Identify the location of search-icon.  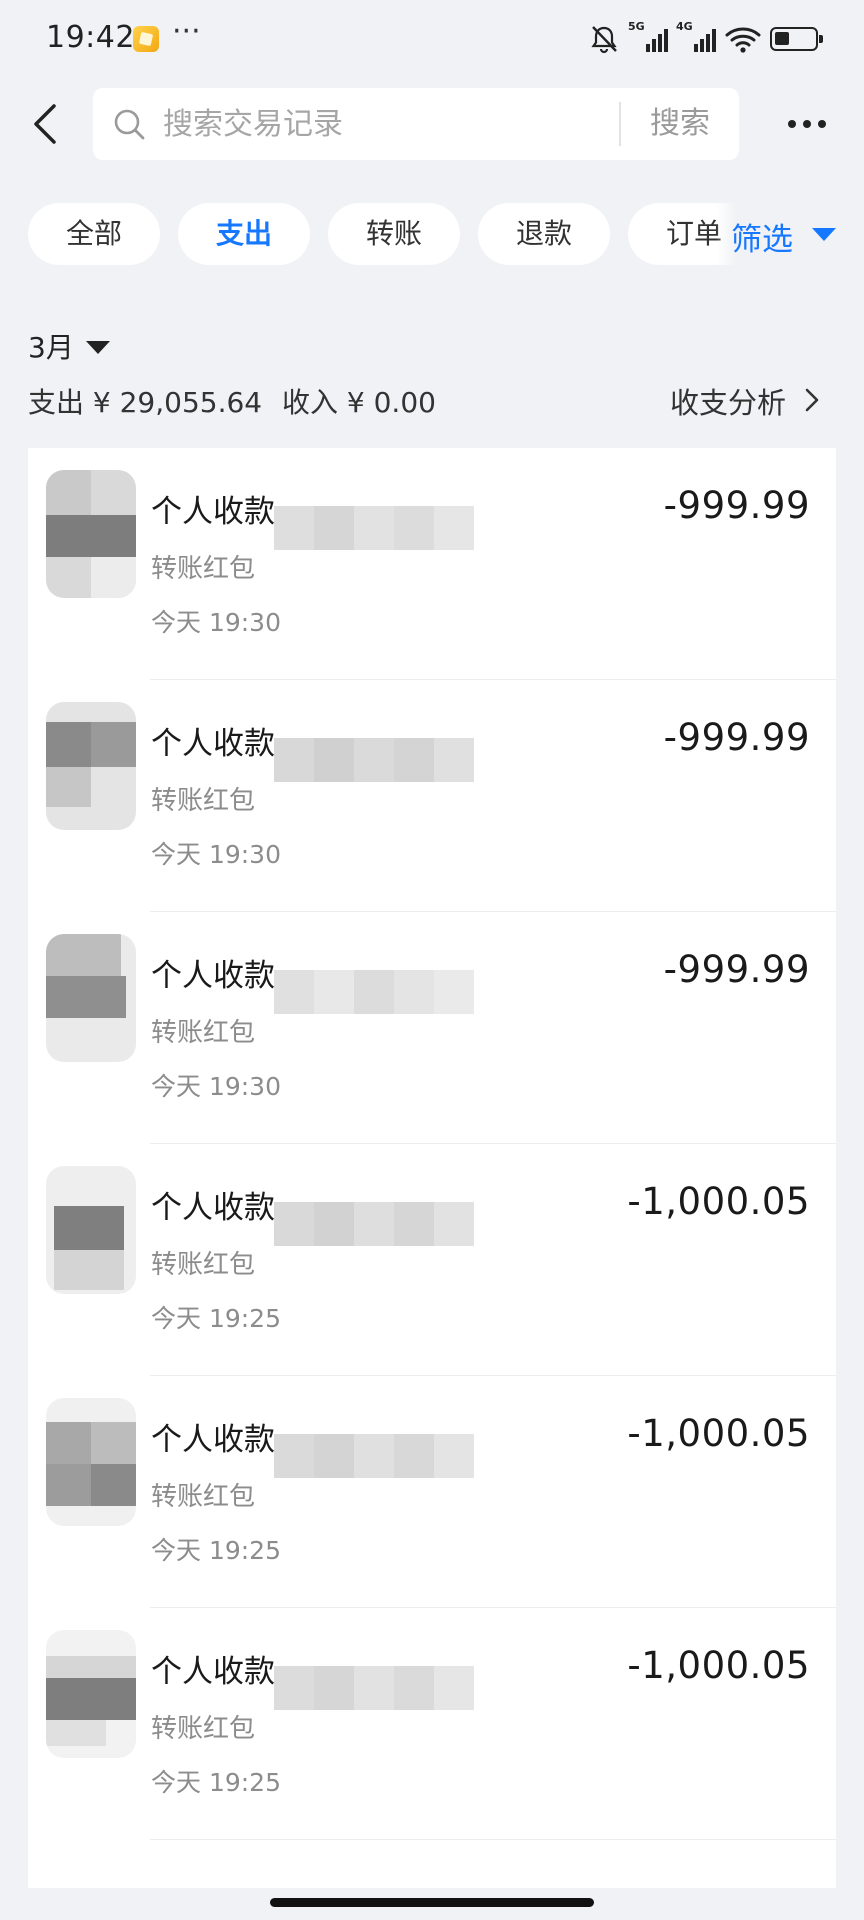
(129, 124).